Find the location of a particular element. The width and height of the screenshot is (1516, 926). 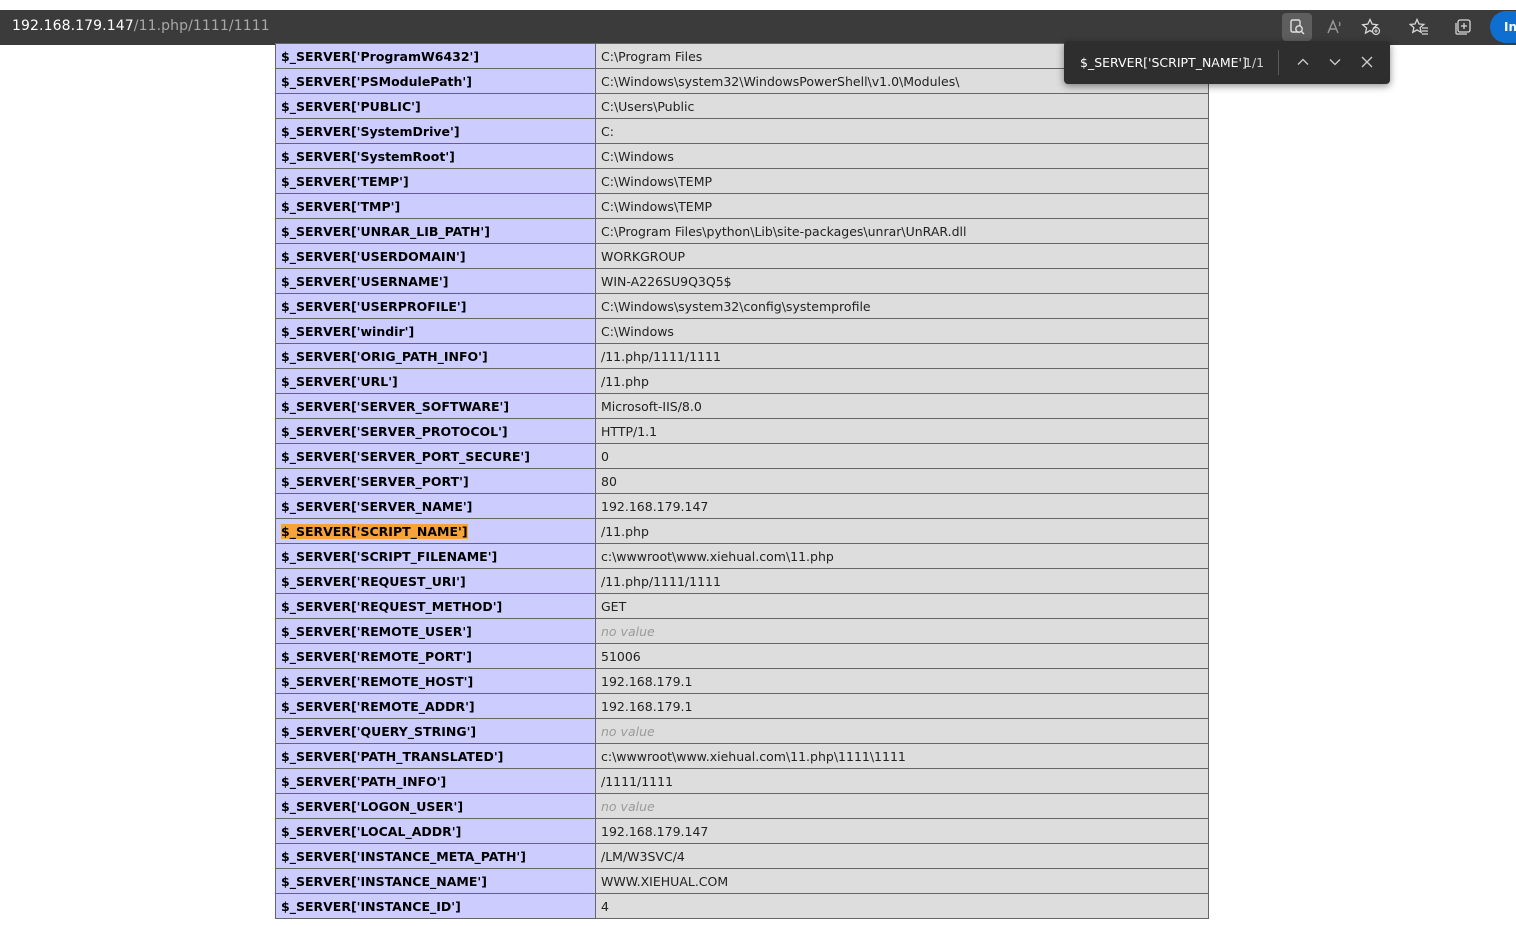

table-row: $_SERVER['INSTANCE_NAME'] WWW.XIEHUAL.COM is located at coordinates (742, 881).